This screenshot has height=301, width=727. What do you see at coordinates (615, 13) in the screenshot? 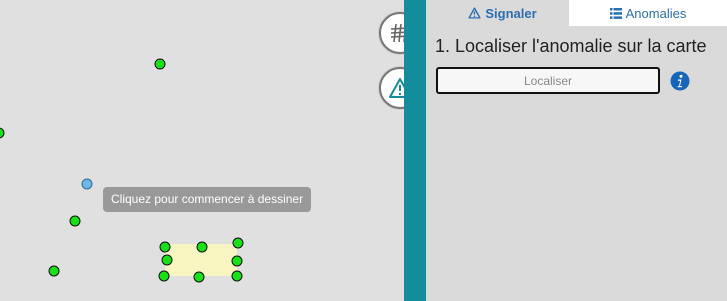
I see `list-icon` at bounding box center [615, 13].